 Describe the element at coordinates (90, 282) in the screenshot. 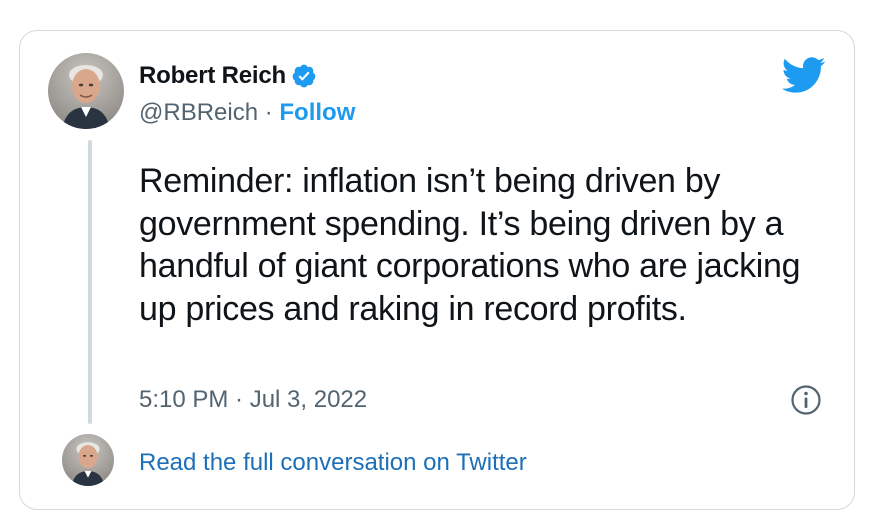

I see `thread-line` at that location.